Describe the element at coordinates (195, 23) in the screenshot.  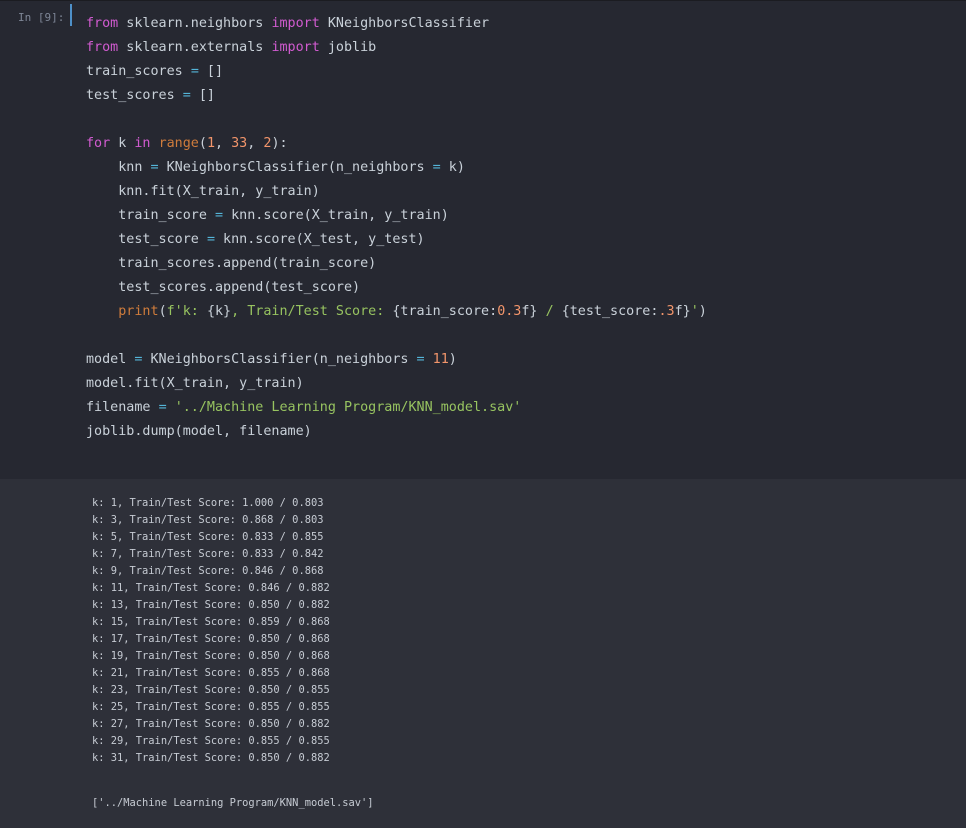
I see `code-token: sklearn.neighbors` at that location.